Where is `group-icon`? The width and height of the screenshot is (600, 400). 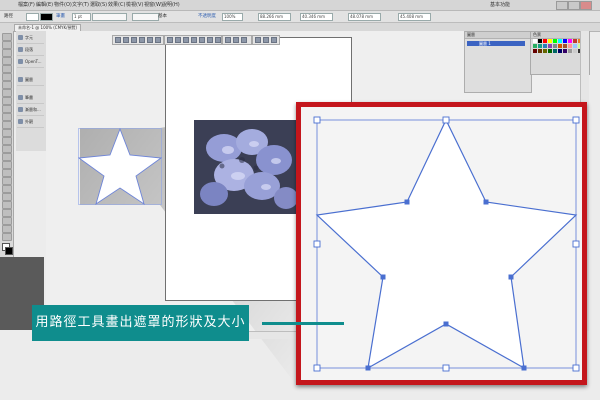 group-icon is located at coordinates (236, 40).